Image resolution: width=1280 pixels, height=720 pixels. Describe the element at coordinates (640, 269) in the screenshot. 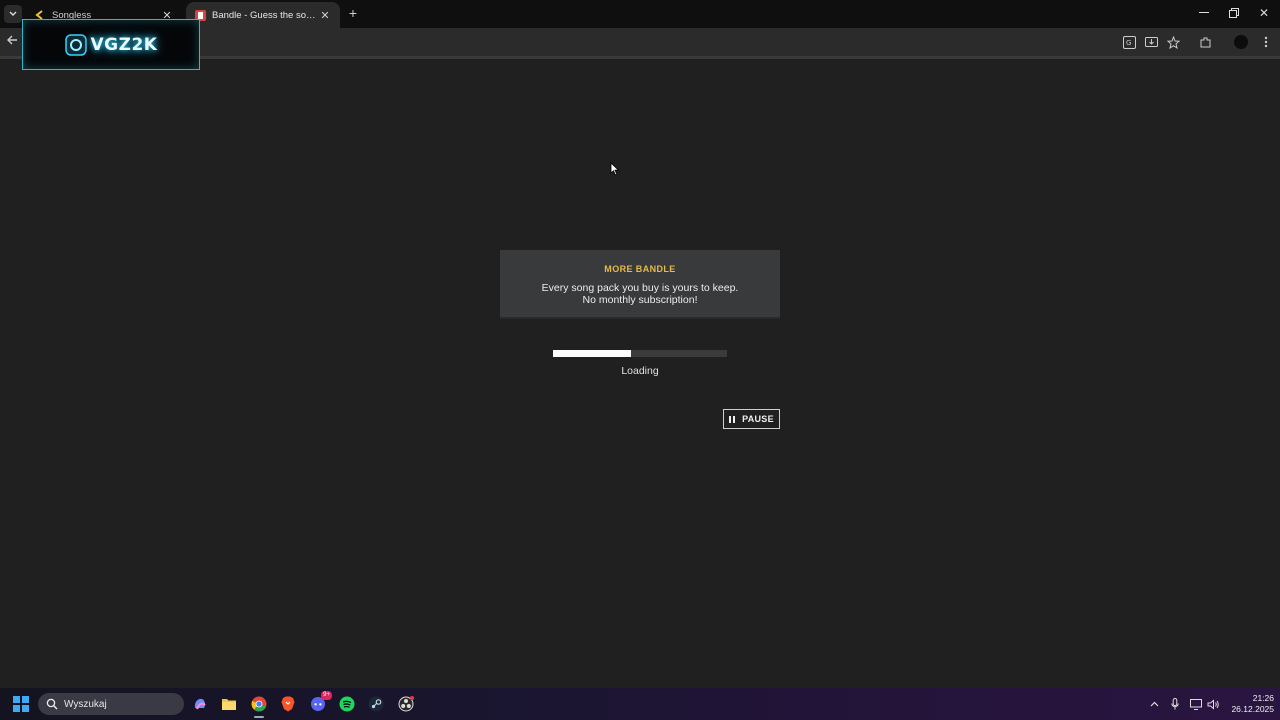

I see `promo-heading: MORE BANDLE` at that location.